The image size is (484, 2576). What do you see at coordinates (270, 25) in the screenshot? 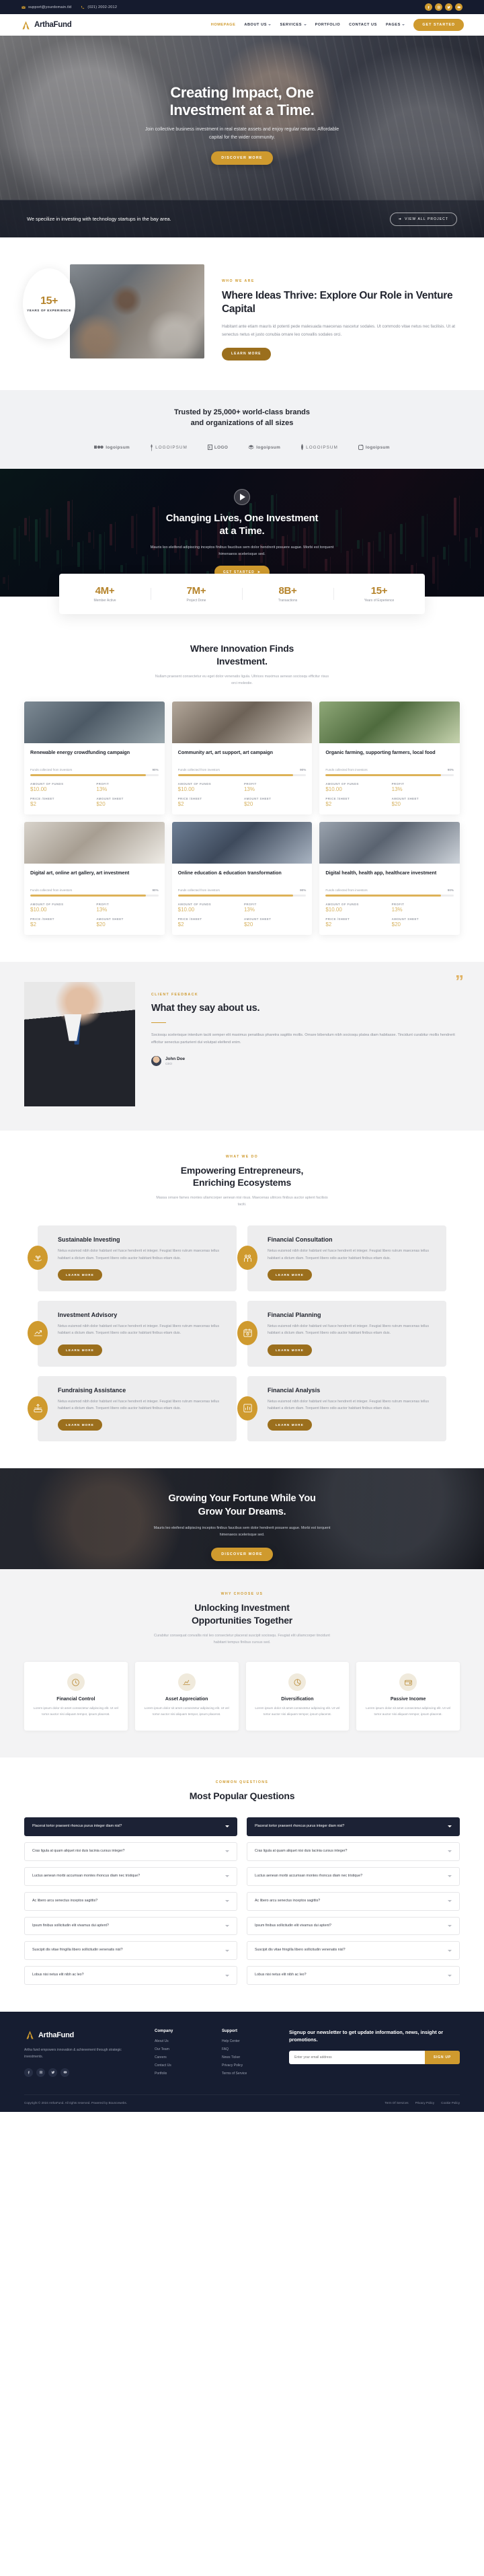
I see `chevron-down-icon` at bounding box center [270, 25].